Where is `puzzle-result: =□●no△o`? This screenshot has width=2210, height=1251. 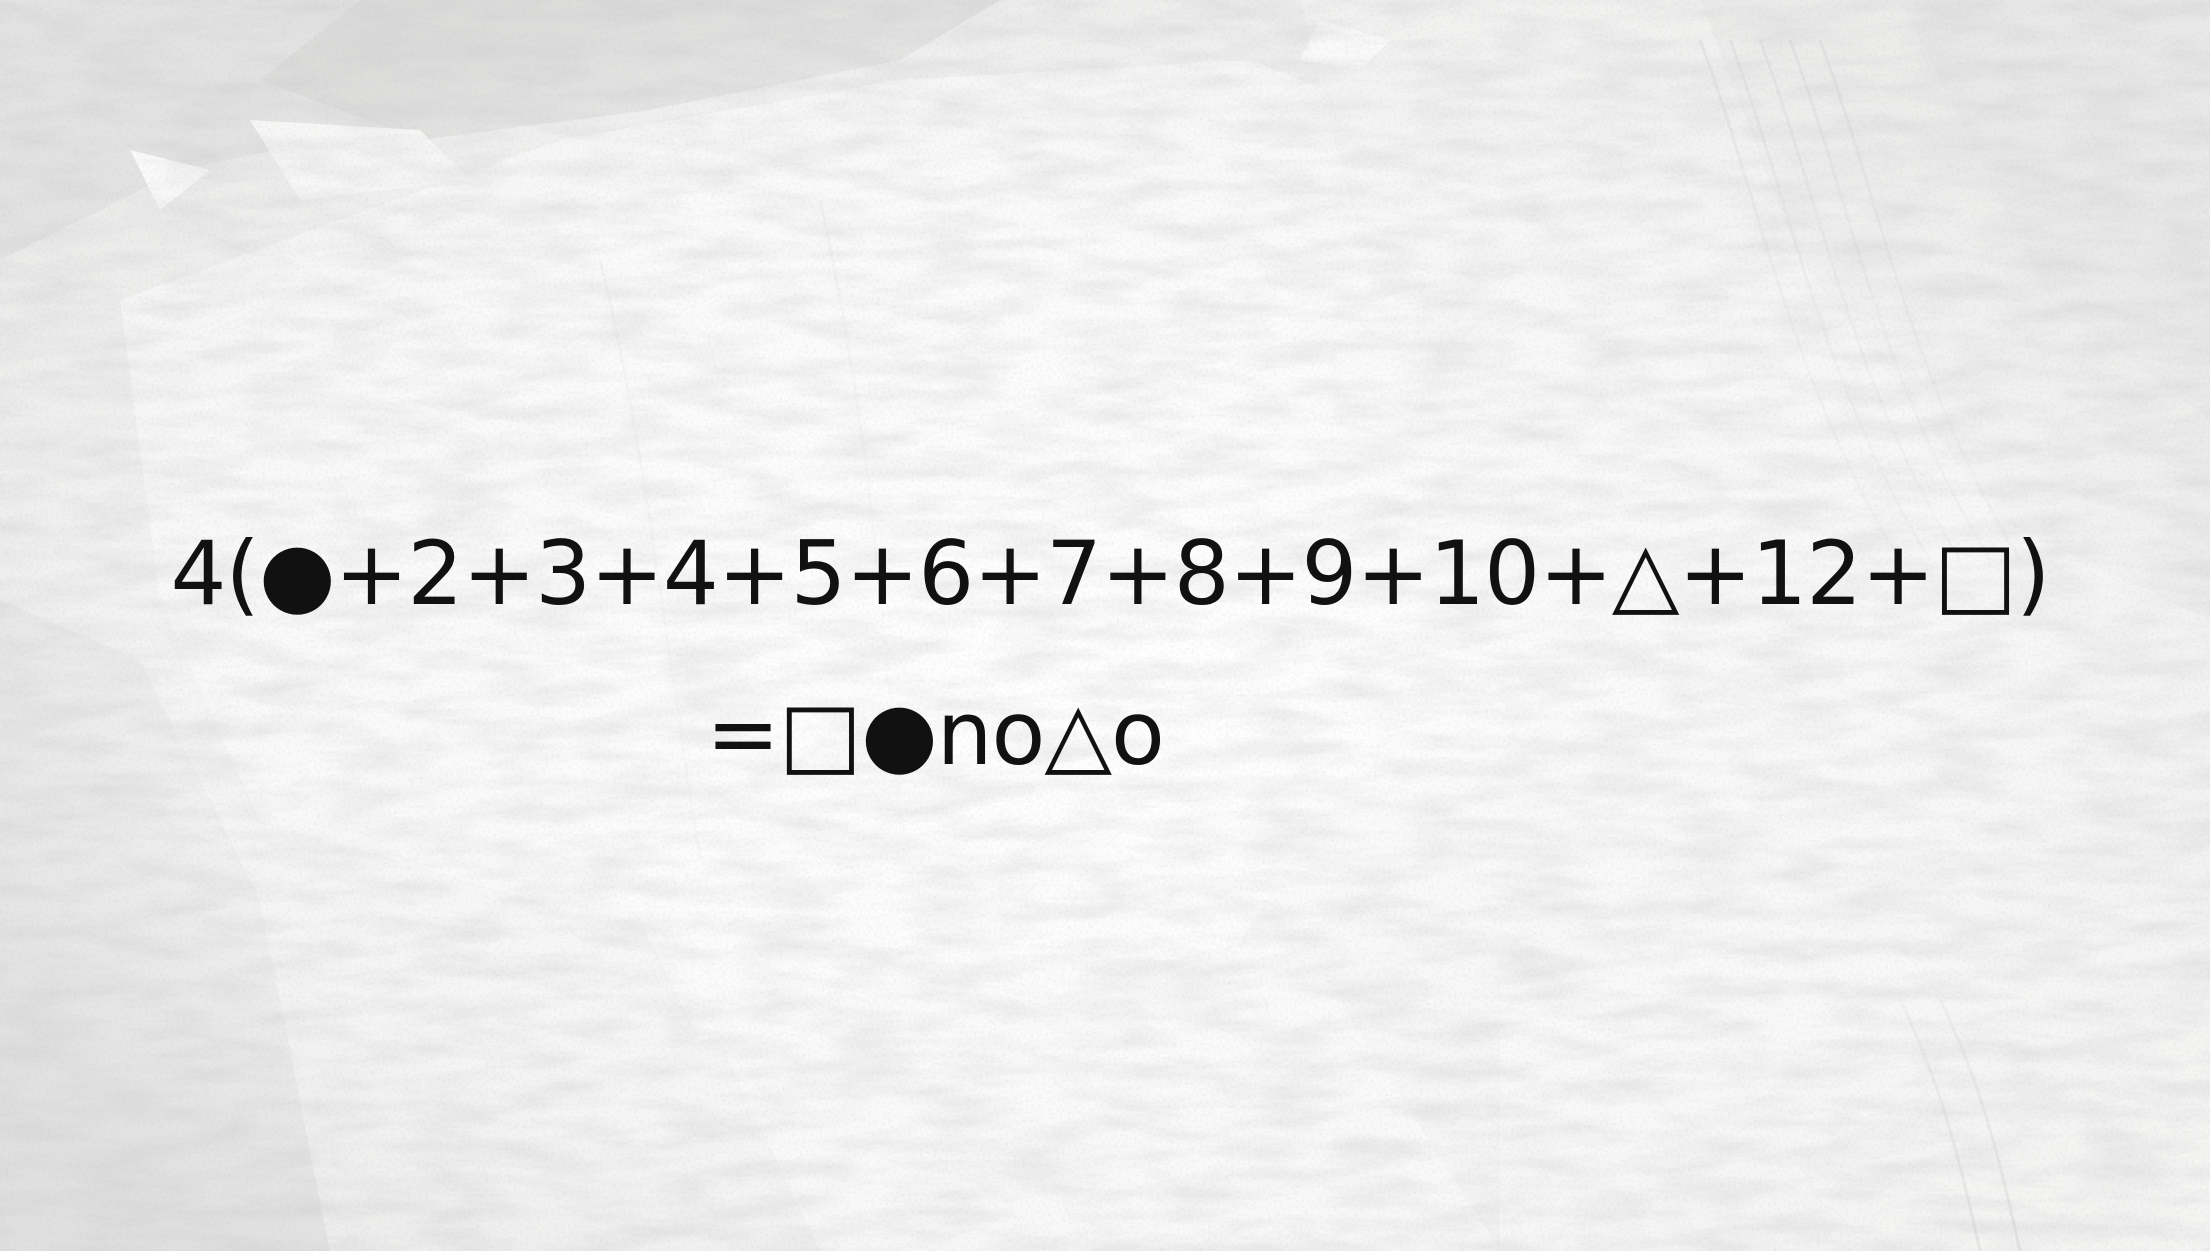 puzzle-result: =□●no△o is located at coordinates (935, 733).